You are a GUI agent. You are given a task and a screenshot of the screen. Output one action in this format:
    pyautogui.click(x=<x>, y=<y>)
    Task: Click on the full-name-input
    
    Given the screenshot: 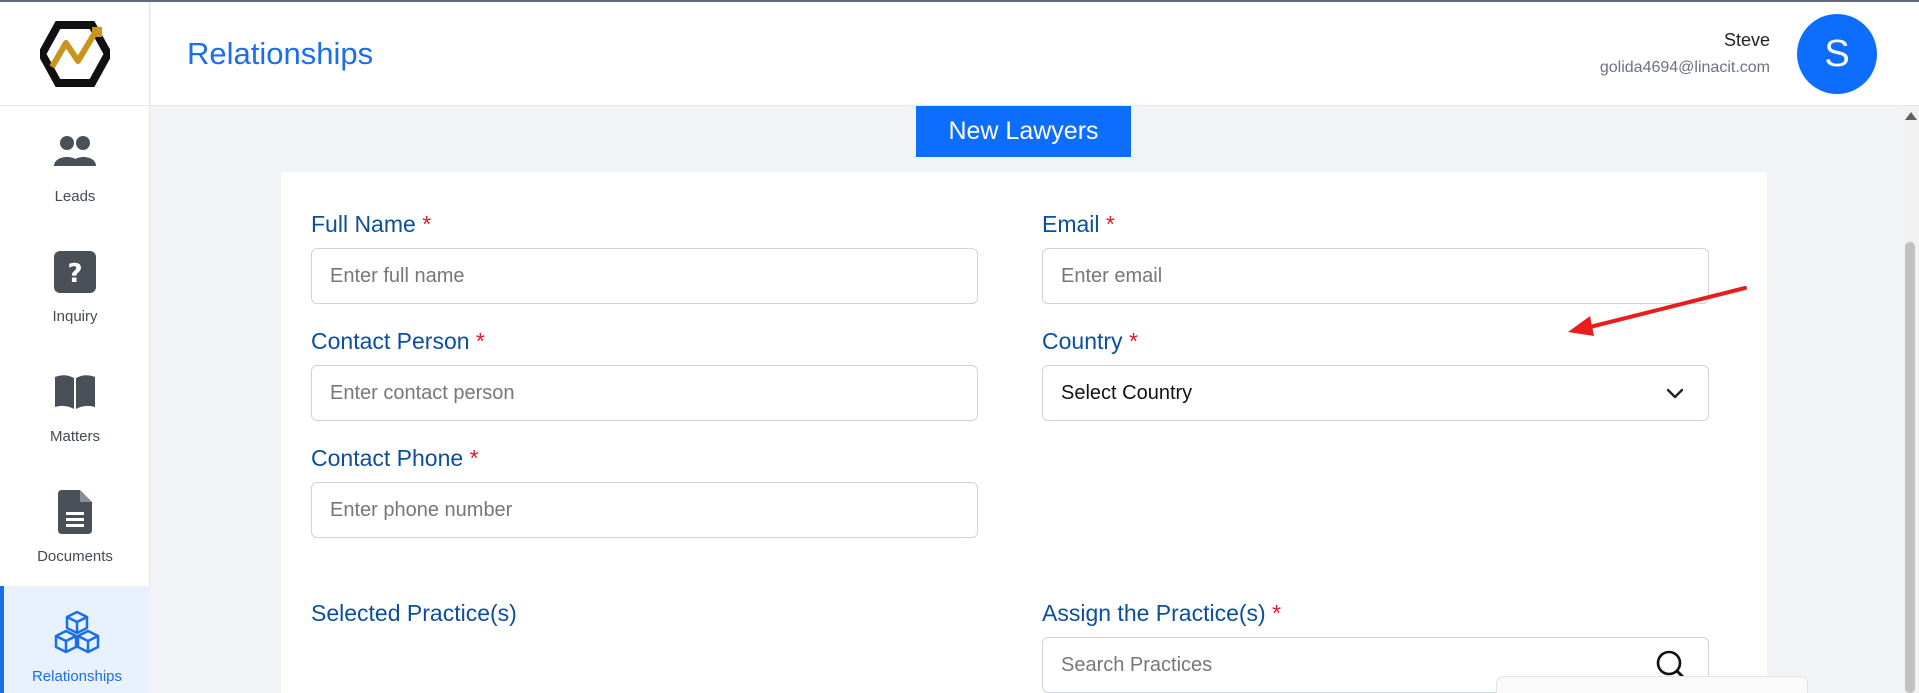 What is the action you would take?
    pyautogui.click(x=644, y=276)
    